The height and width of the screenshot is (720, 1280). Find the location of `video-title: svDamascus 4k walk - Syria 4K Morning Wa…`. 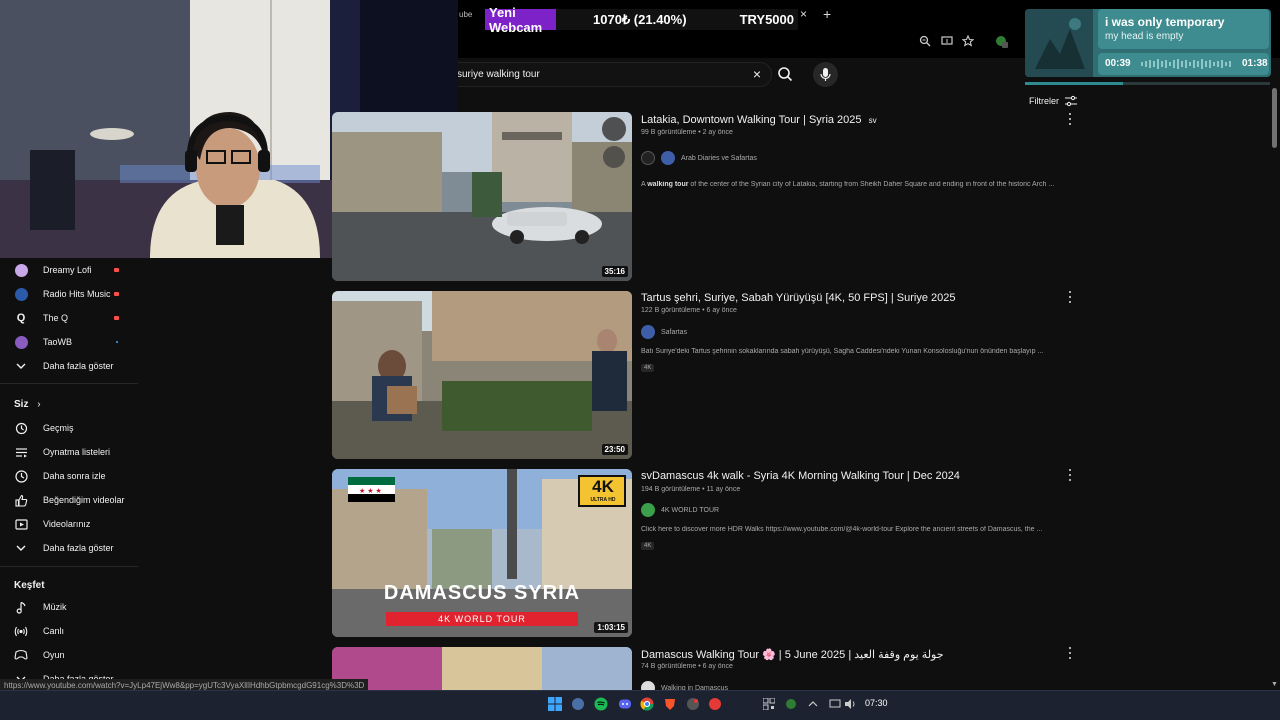

video-title: svDamascus 4k walk - Syria 4K Morning Wa… is located at coordinates (800, 476).